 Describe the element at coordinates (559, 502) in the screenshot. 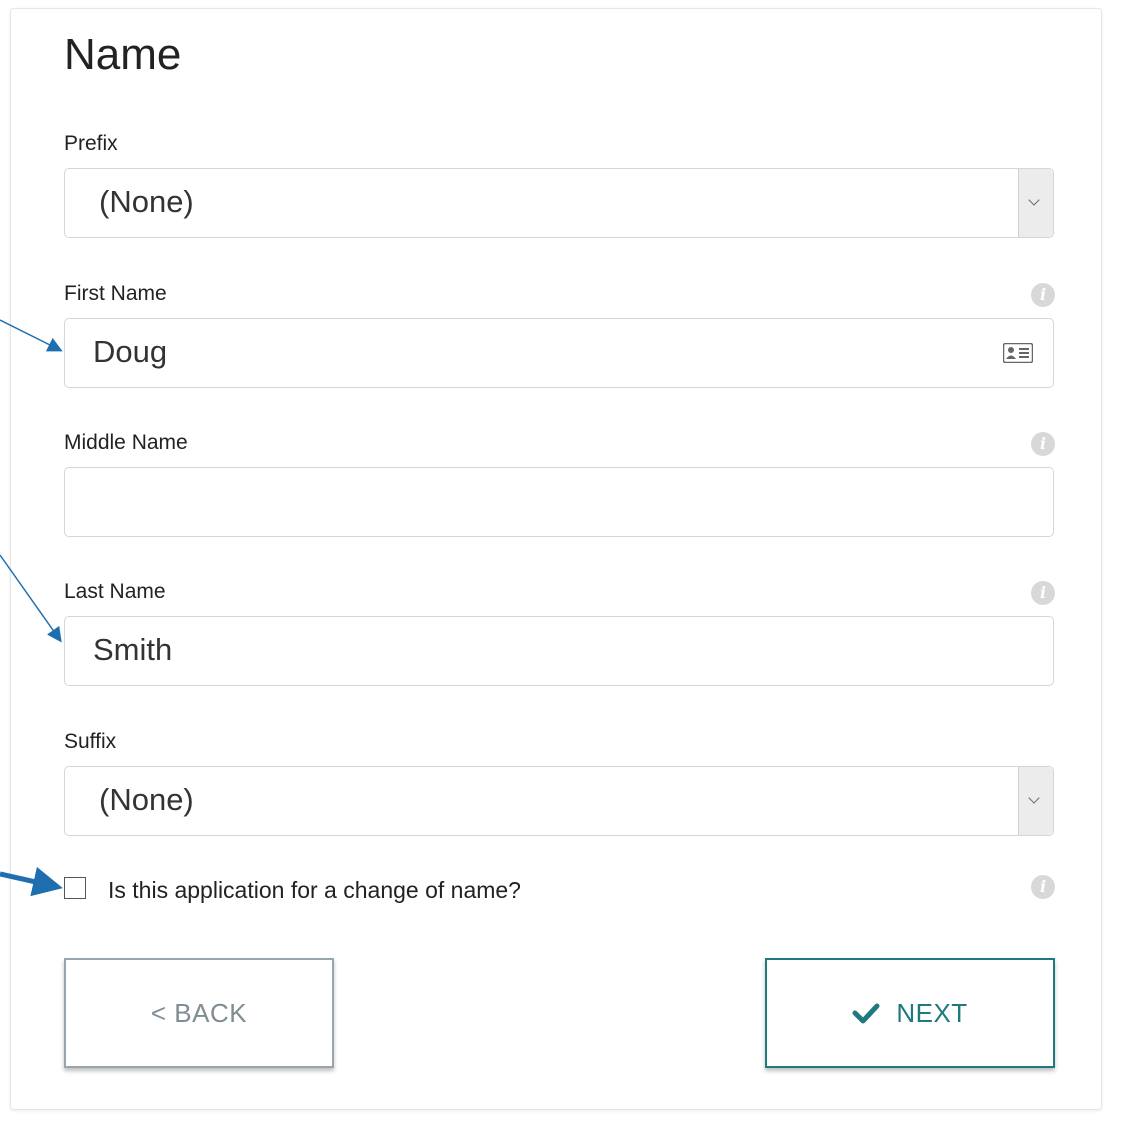

I see `middle-name-field` at that location.